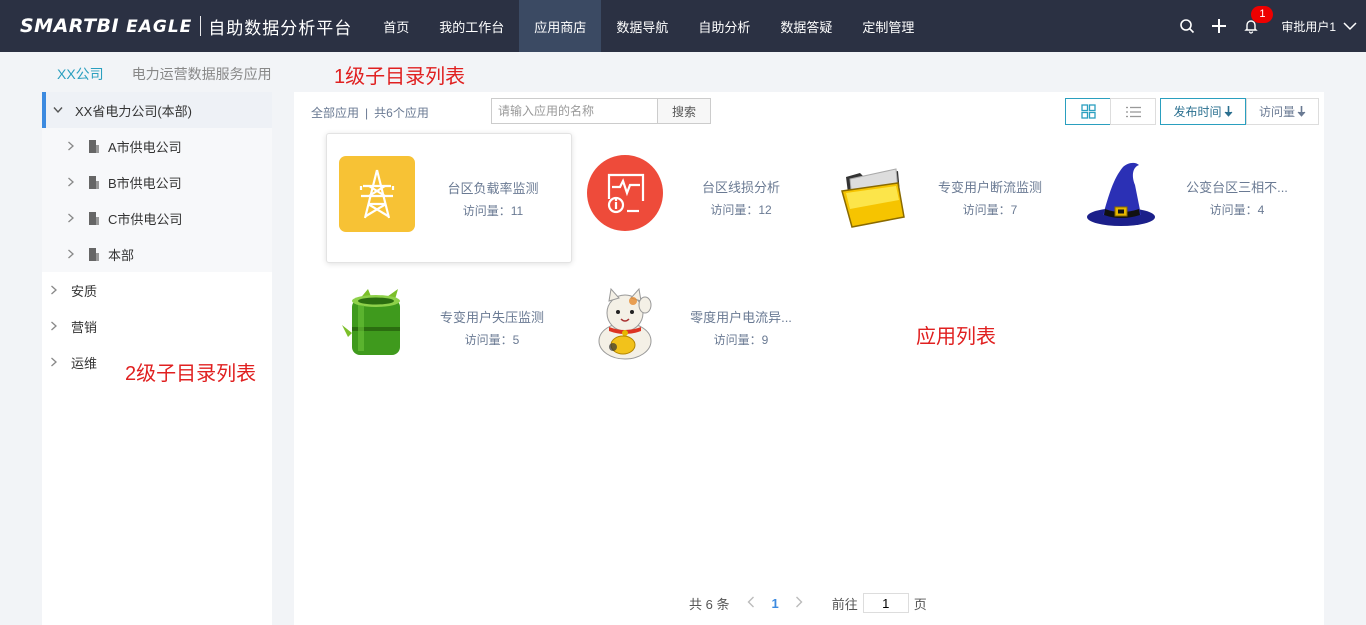  I want to click on pagination: 共 6 条 1 前往 页, so click(808, 603).